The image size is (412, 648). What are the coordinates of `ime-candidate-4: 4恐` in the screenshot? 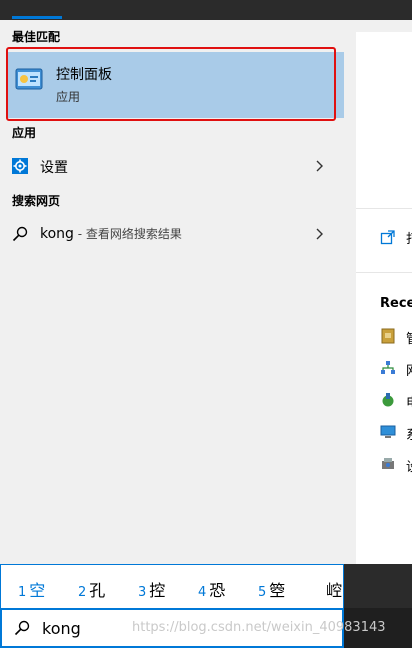 It's located at (211, 588).